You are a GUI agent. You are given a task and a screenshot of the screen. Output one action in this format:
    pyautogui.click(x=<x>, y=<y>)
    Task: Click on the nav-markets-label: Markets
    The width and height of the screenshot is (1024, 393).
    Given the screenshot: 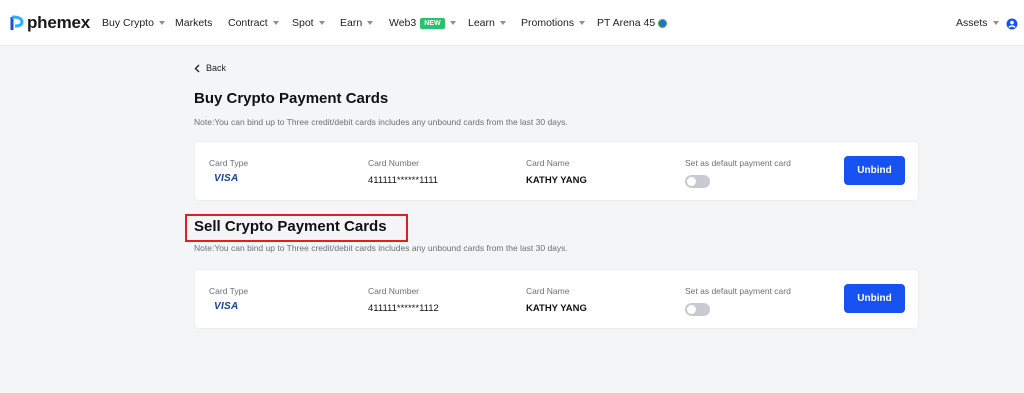 What is the action you would take?
    pyautogui.click(x=194, y=23)
    